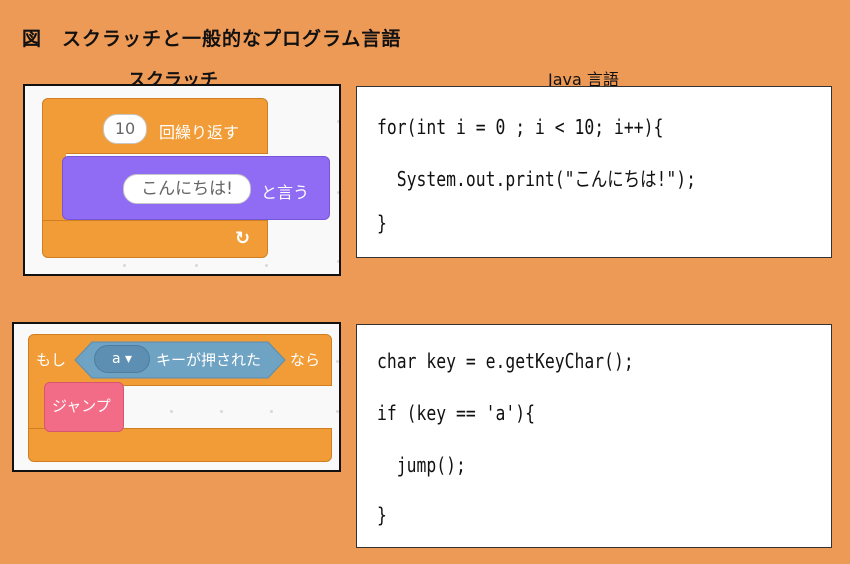 The width and height of the screenshot is (850, 564). Describe the element at coordinates (285, 192) in the screenshot. I see `say-label: と言う` at that location.